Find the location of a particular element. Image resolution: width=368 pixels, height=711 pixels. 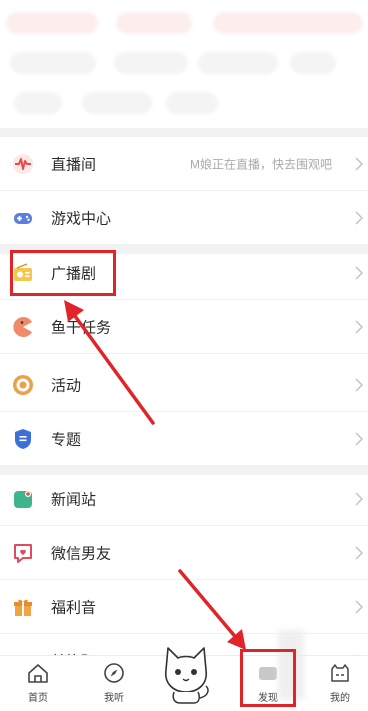

menu-item-label: 新闻站 is located at coordinates (74, 499).